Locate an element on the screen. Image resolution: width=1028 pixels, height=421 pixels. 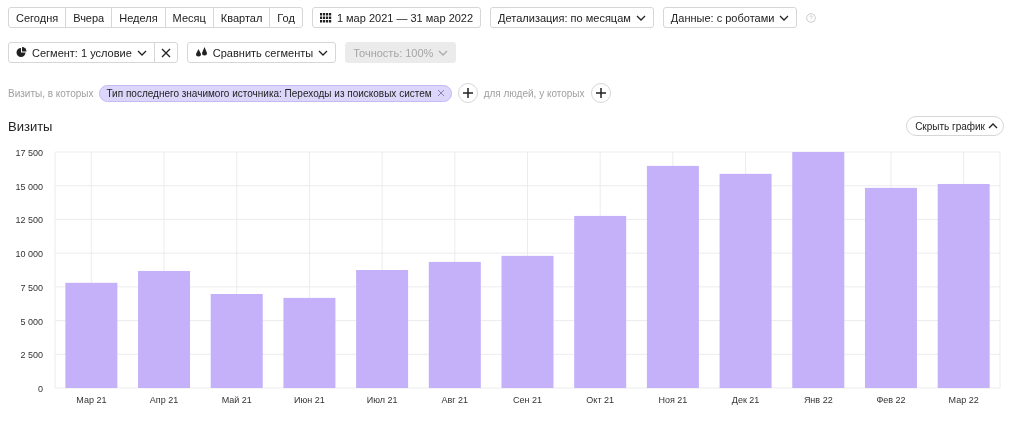
close-button is located at coordinates (165, 52).